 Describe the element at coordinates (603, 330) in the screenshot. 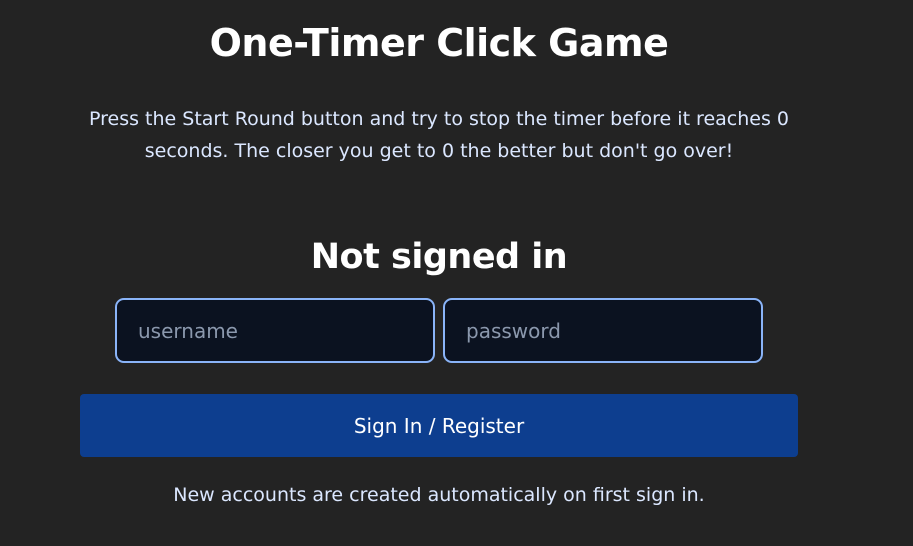

I see `password-input` at that location.